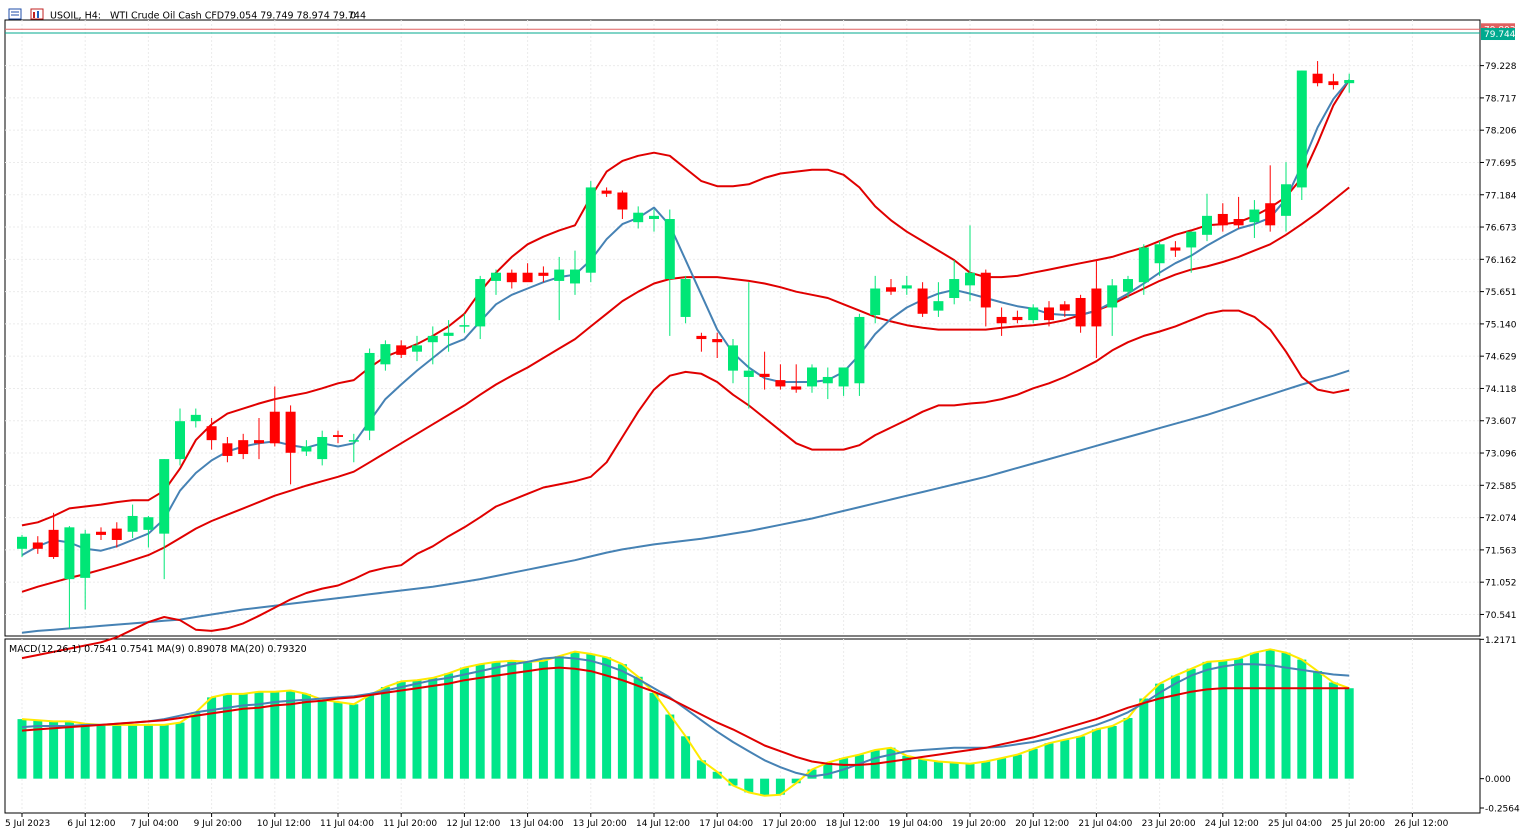 This screenshot has height=835, width=1529. What do you see at coordinates (1358, 824) in the screenshot?
I see `time-tick-label: 25 Jul 20:00` at bounding box center [1358, 824].